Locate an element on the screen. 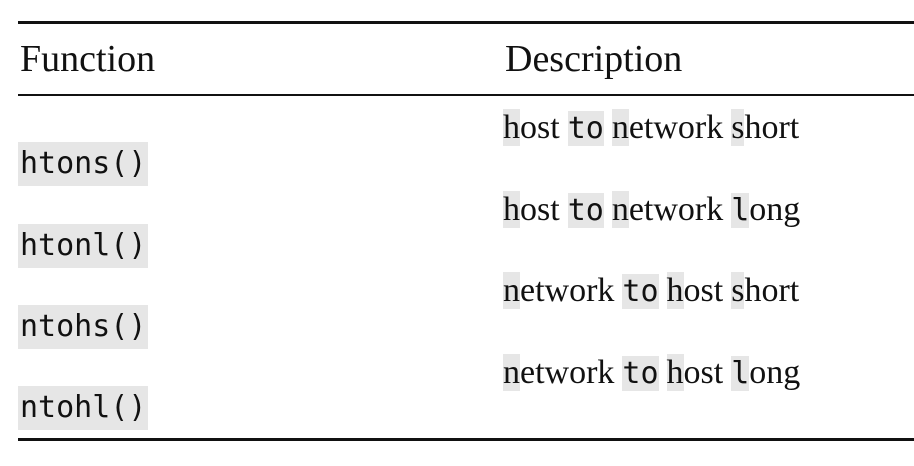 The height and width of the screenshot is (466, 914). table-row-1-description: host to network short is located at coordinates (651, 127).